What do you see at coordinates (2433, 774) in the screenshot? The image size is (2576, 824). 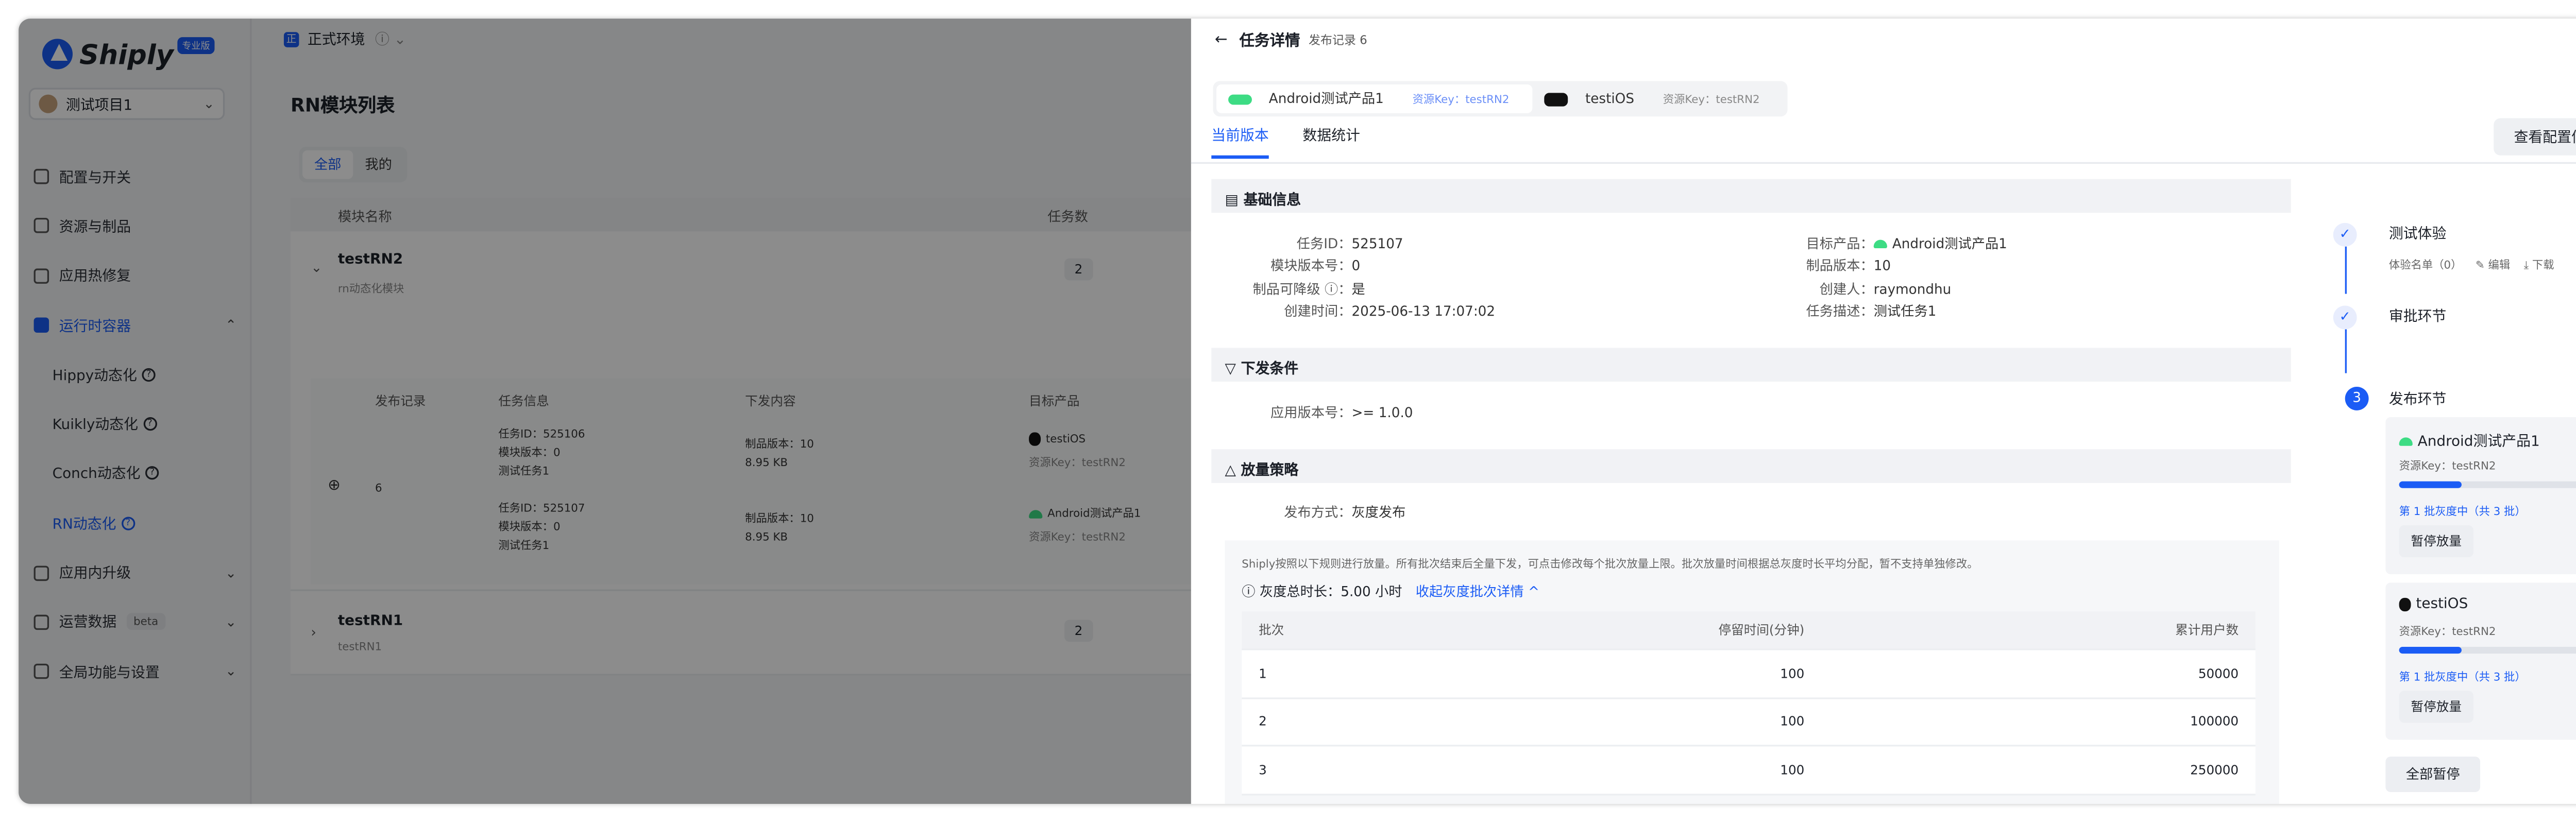 I see `pause-all-button: 全部暂停` at bounding box center [2433, 774].